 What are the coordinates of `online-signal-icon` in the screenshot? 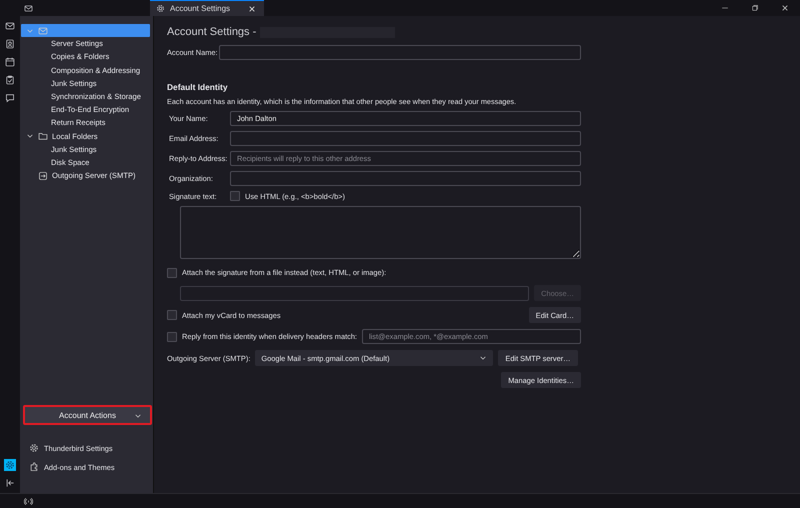 It's located at (28, 501).